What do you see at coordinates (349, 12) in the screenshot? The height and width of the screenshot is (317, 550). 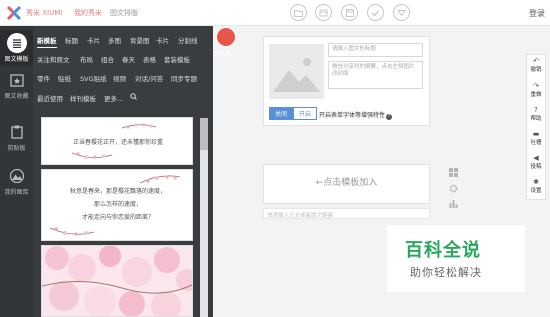 I see `save-icon` at bounding box center [349, 12].